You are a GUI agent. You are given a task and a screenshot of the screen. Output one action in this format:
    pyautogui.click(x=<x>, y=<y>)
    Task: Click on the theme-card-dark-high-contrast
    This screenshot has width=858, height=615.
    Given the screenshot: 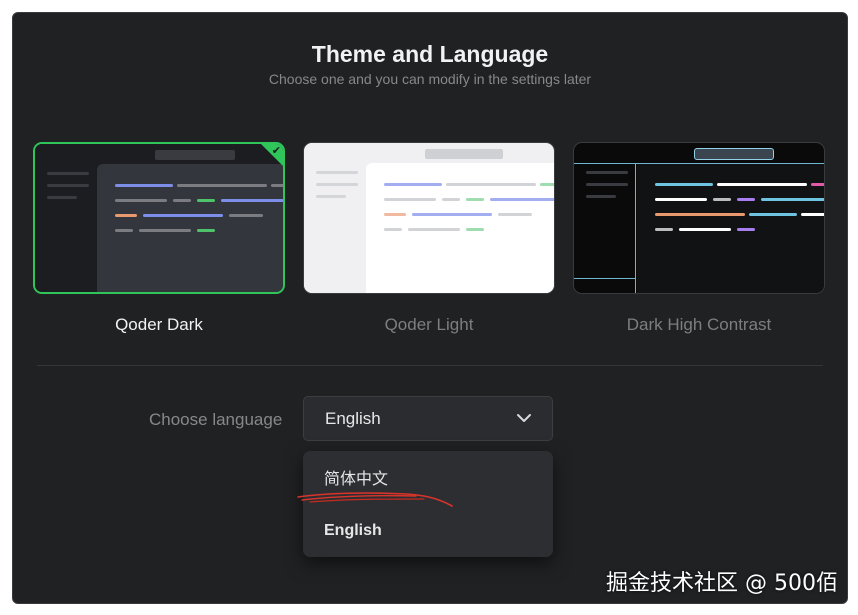 What is the action you would take?
    pyautogui.click(x=699, y=218)
    